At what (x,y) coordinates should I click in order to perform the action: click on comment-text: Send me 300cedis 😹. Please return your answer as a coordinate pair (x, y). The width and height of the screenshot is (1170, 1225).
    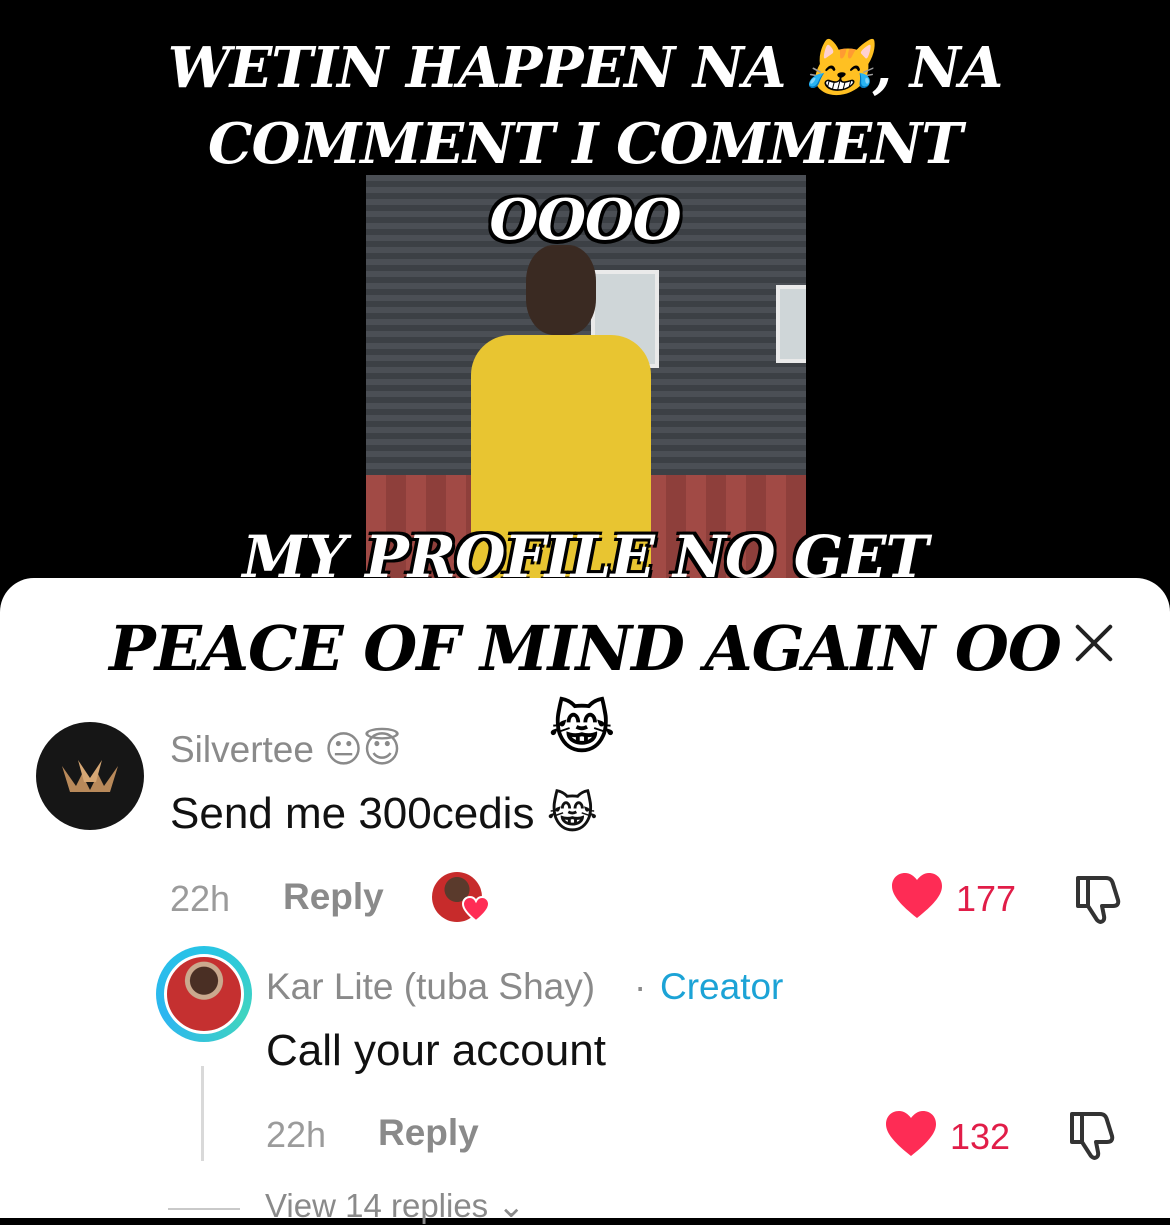
    Looking at the image, I should click on (384, 813).